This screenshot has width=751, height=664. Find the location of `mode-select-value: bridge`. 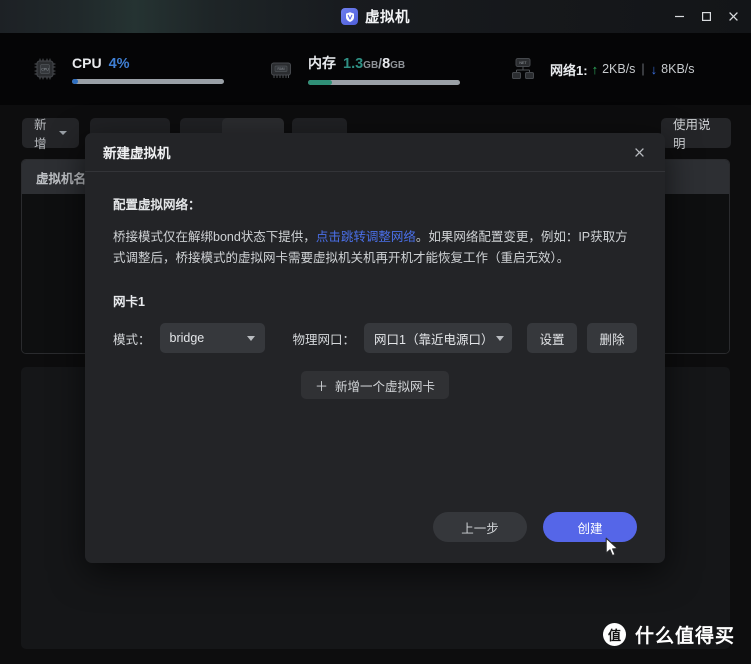

mode-select-value: bridge is located at coordinates (187, 338).